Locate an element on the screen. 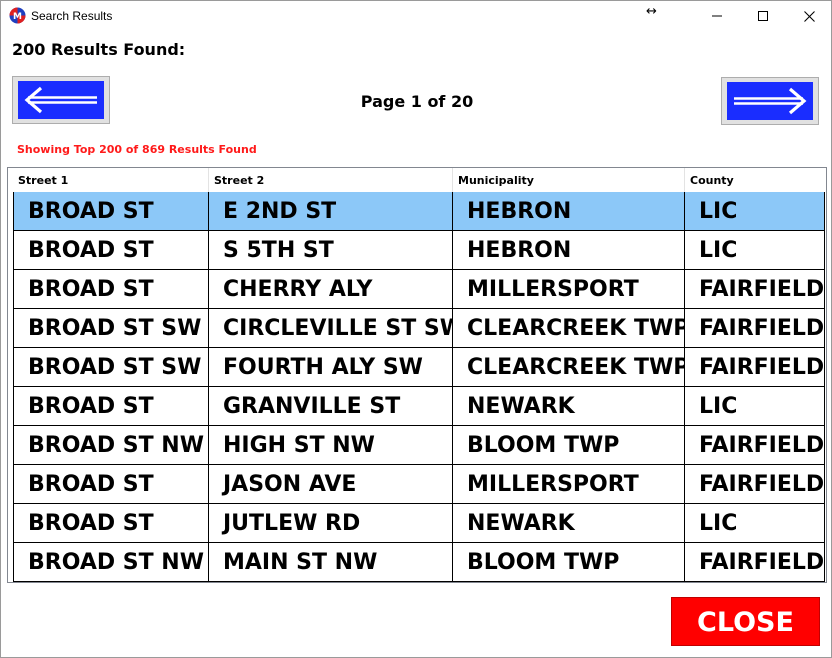 This screenshot has height=658, width=832. table-row: BROAD ST JUTLEW RD NEWARK LIC is located at coordinates (419, 523).